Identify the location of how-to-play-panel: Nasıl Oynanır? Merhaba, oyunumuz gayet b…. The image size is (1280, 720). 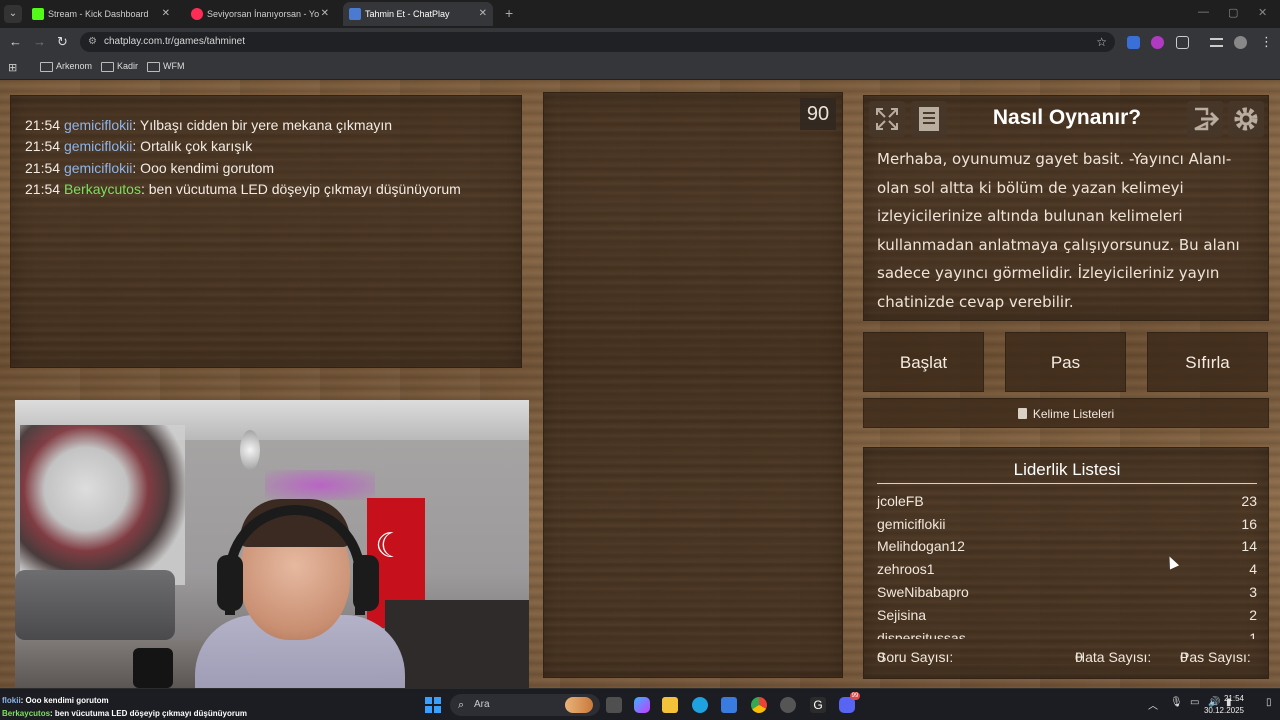
(1066, 208).